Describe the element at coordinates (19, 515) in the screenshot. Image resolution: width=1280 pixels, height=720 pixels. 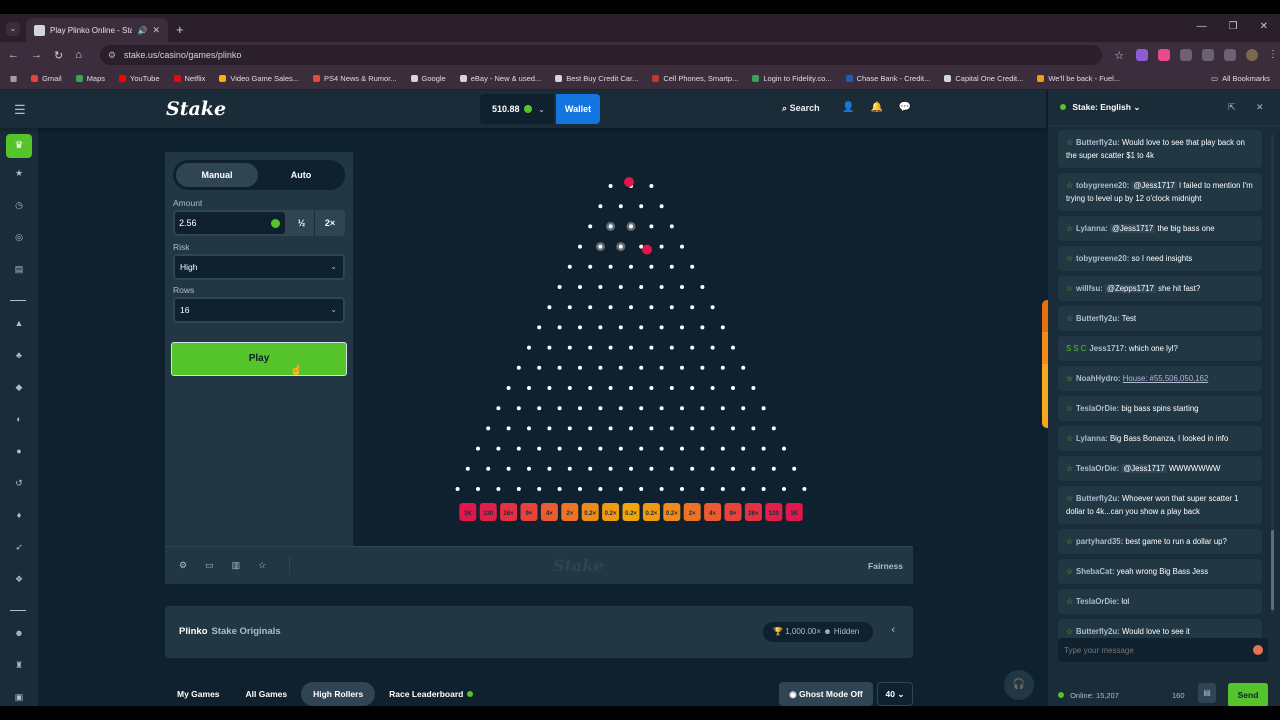
I see `enhanced-rtp-icon: ♦` at that location.